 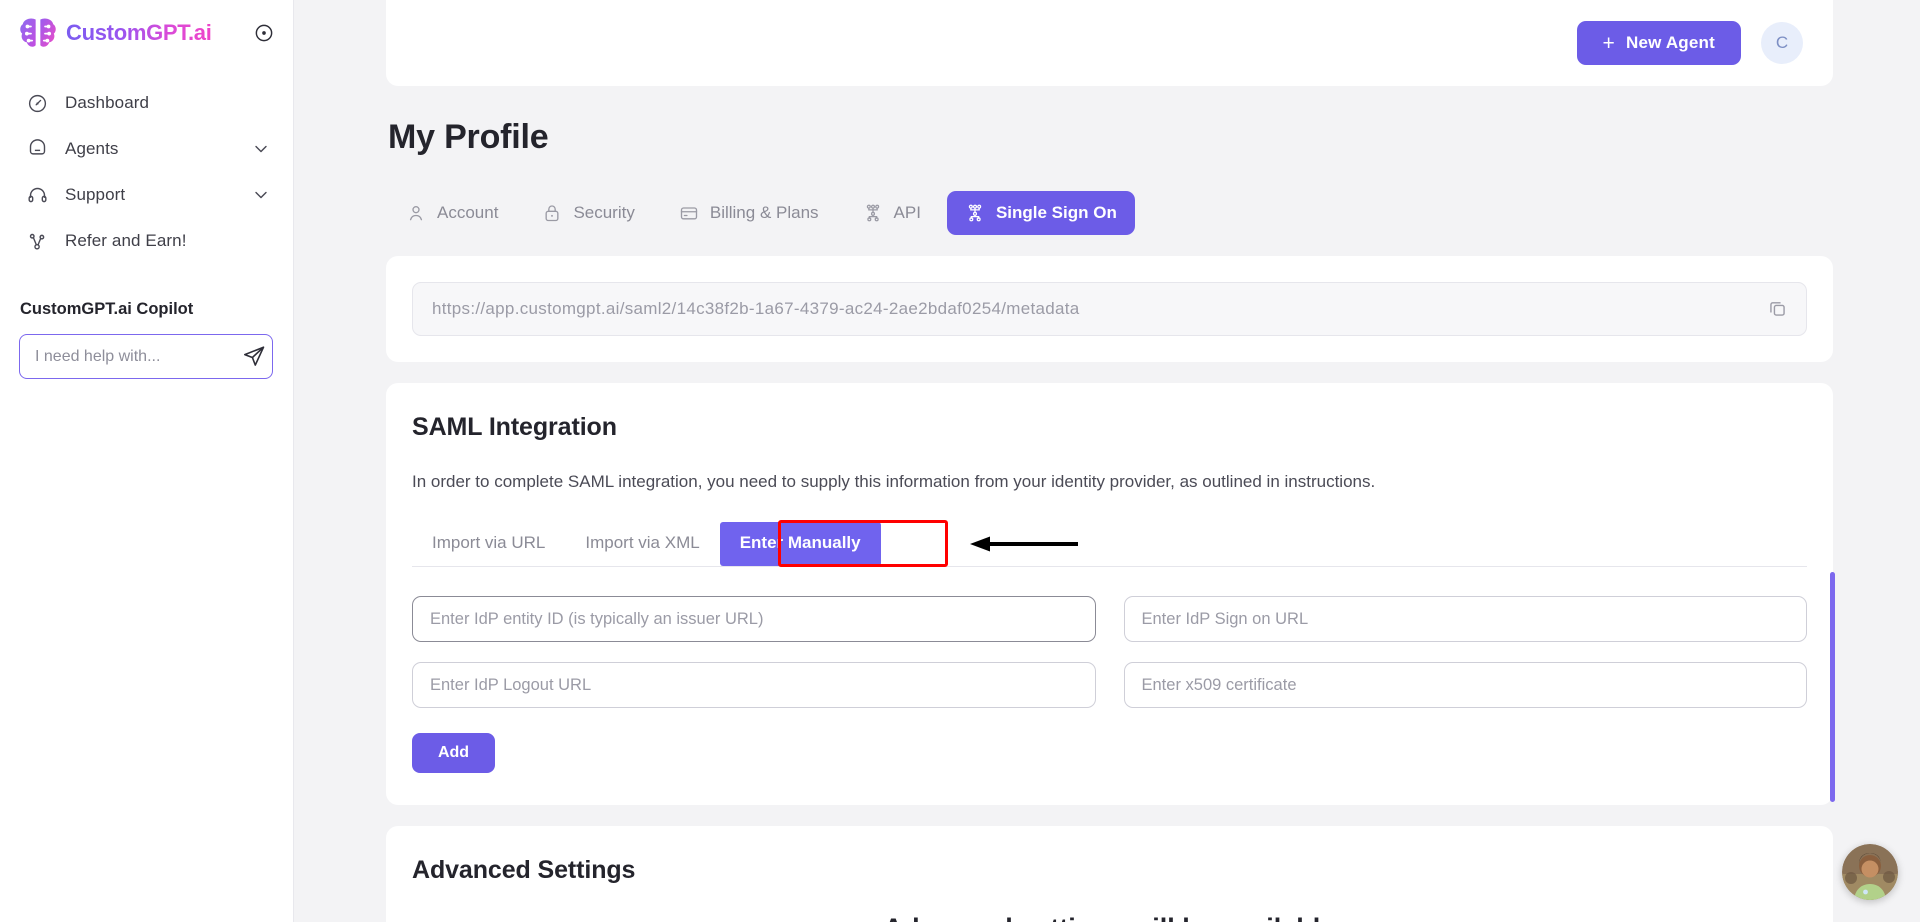 I want to click on sidebar-item-label: Agents, so click(x=92, y=148).